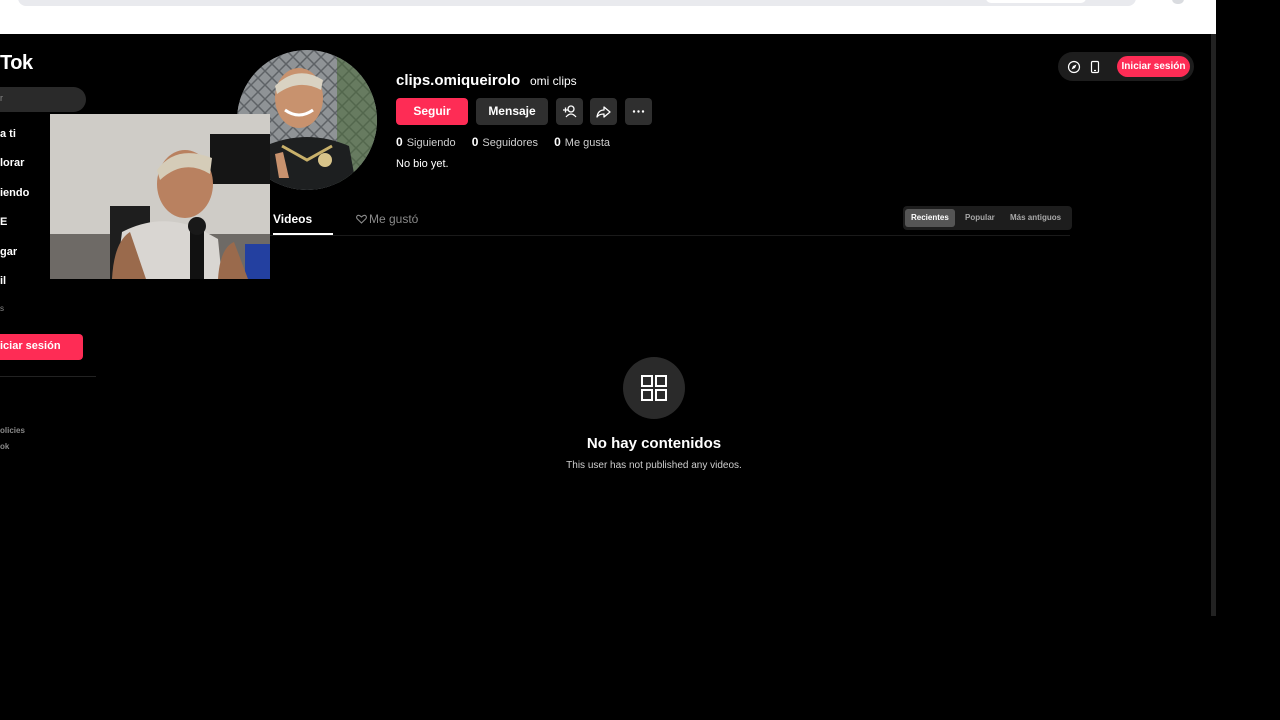  I want to click on sidebar-item-for-you: a ti, so click(8, 134).